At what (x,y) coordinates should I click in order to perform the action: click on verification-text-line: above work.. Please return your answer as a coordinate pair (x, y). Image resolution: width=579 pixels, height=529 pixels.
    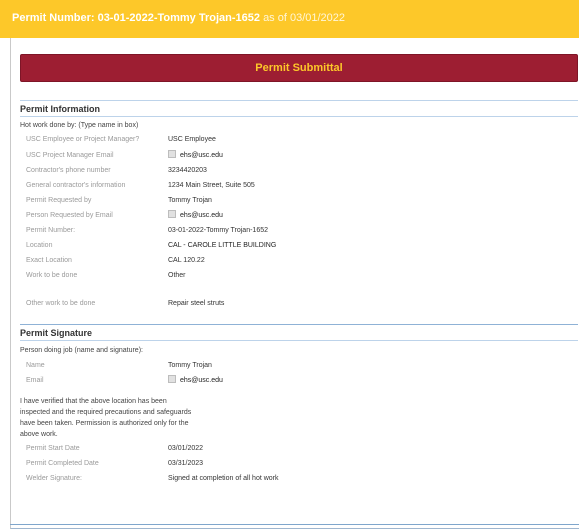
    Looking at the image, I should click on (39, 434).